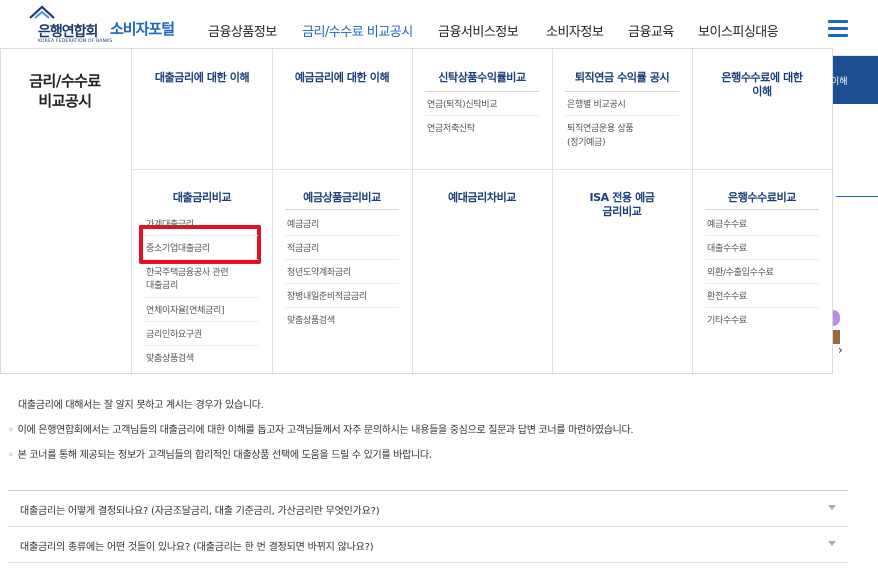 This screenshot has height=572, width=878. I want to click on menu-item-rate-cut-request: 금리인하요구권, so click(174, 335).